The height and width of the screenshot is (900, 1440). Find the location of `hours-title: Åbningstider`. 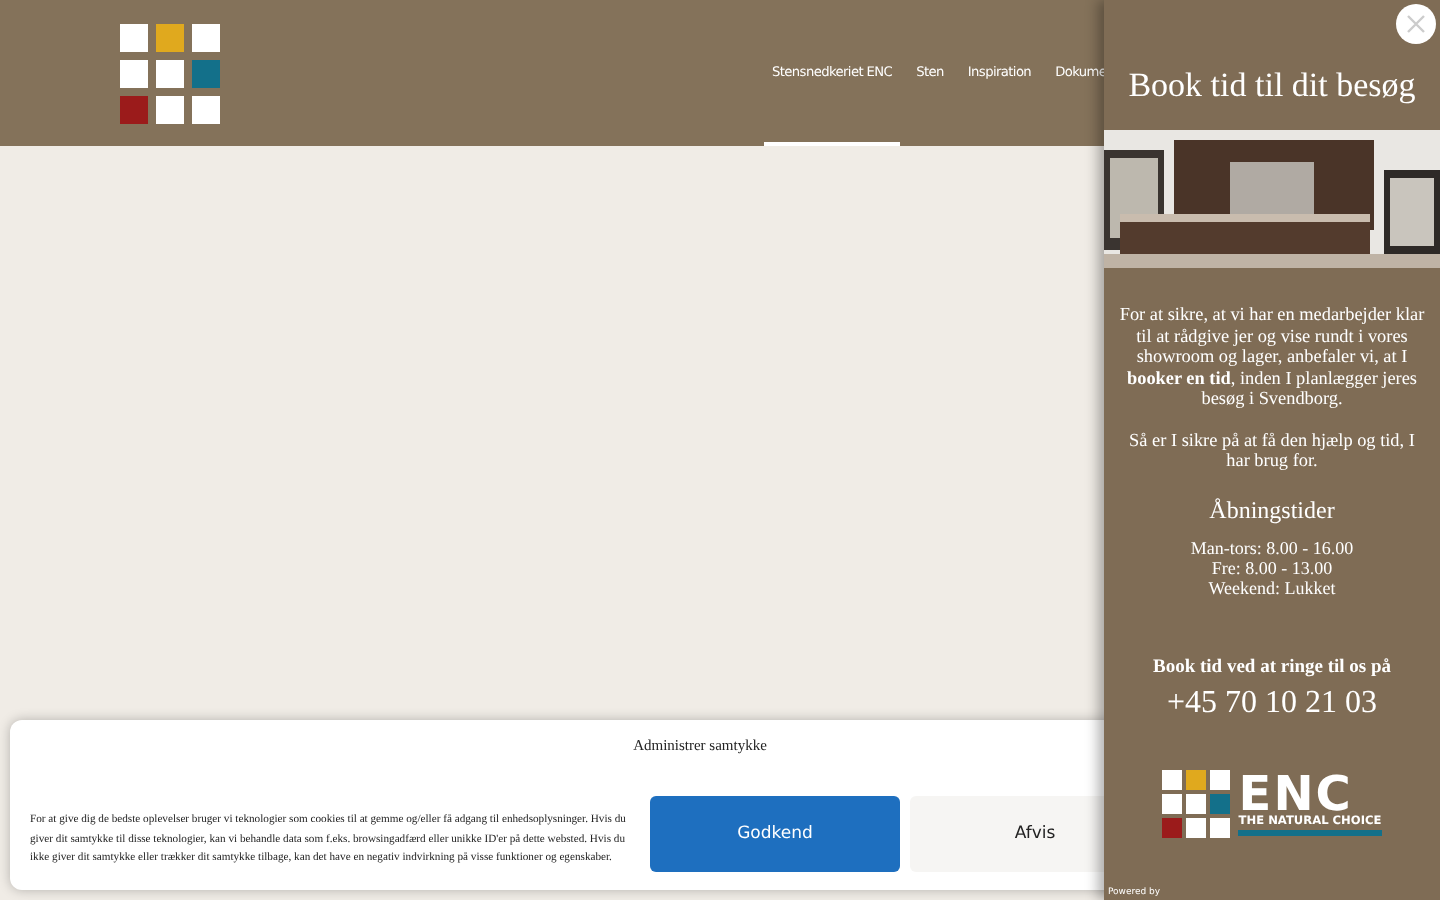

hours-title: Åbningstider is located at coordinates (1272, 510).